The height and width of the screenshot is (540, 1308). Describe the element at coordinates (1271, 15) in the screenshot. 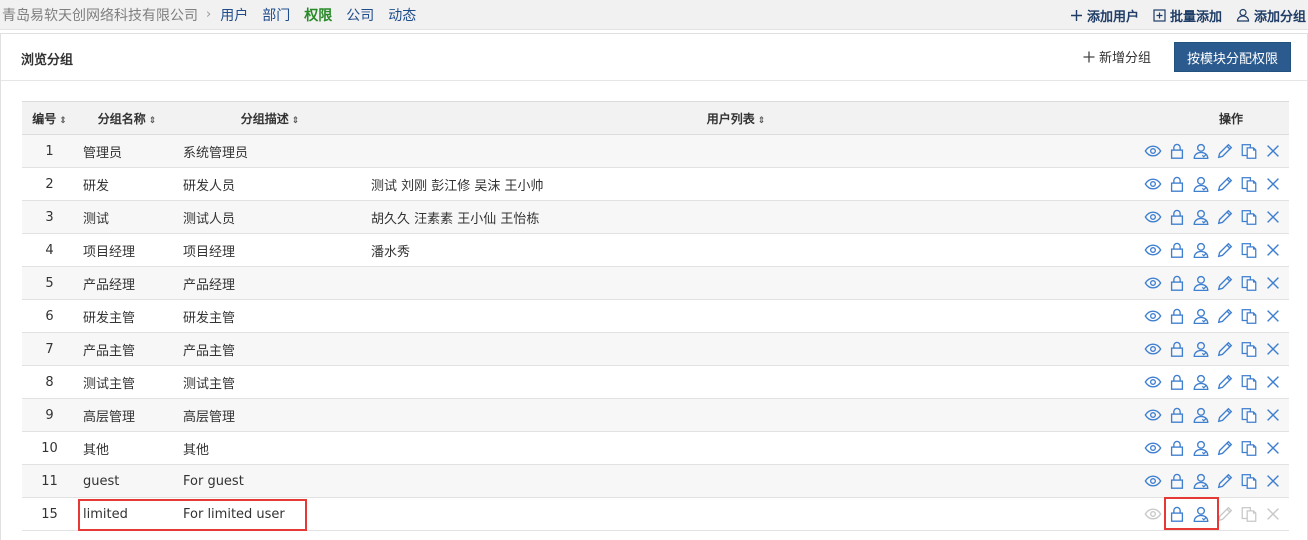

I see `add-group-button: 添加分组` at that location.